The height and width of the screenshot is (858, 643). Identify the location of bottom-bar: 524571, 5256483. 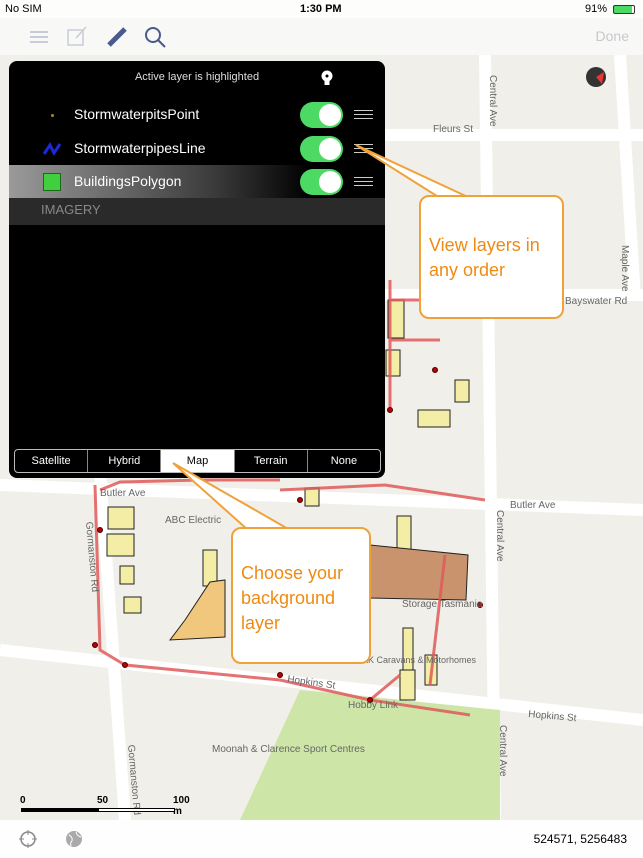
(321, 839).